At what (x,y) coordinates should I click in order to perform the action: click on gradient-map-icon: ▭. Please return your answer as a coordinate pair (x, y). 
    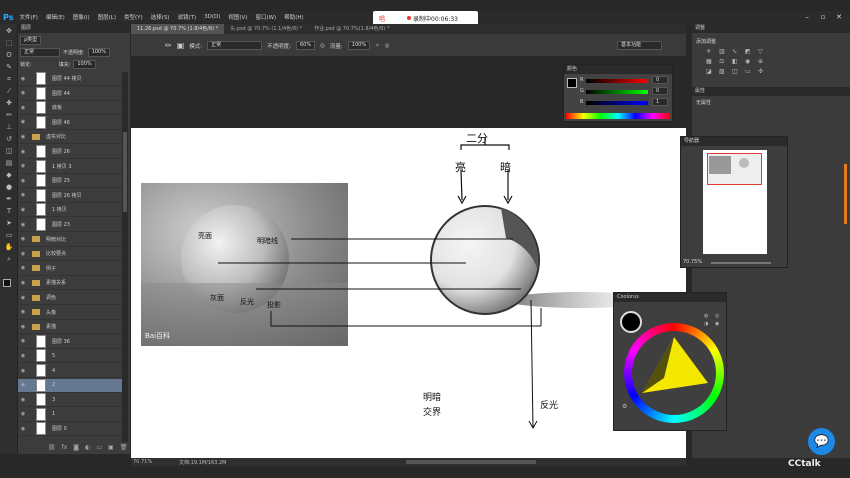
    Looking at the image, I should click on (750, 71).